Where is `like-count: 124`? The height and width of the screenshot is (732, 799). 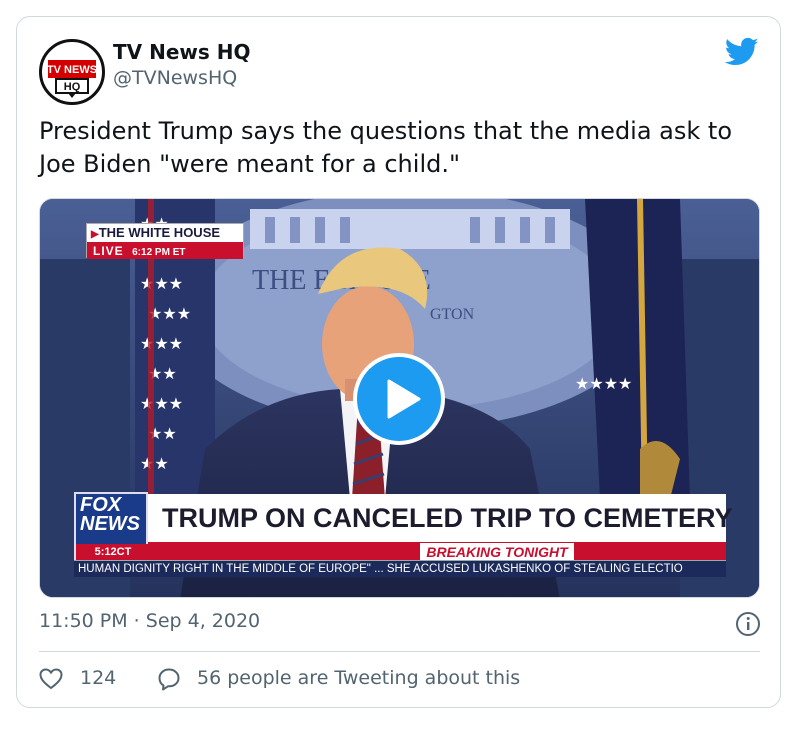 like-count: 124 is located at coordinates (98, 678).